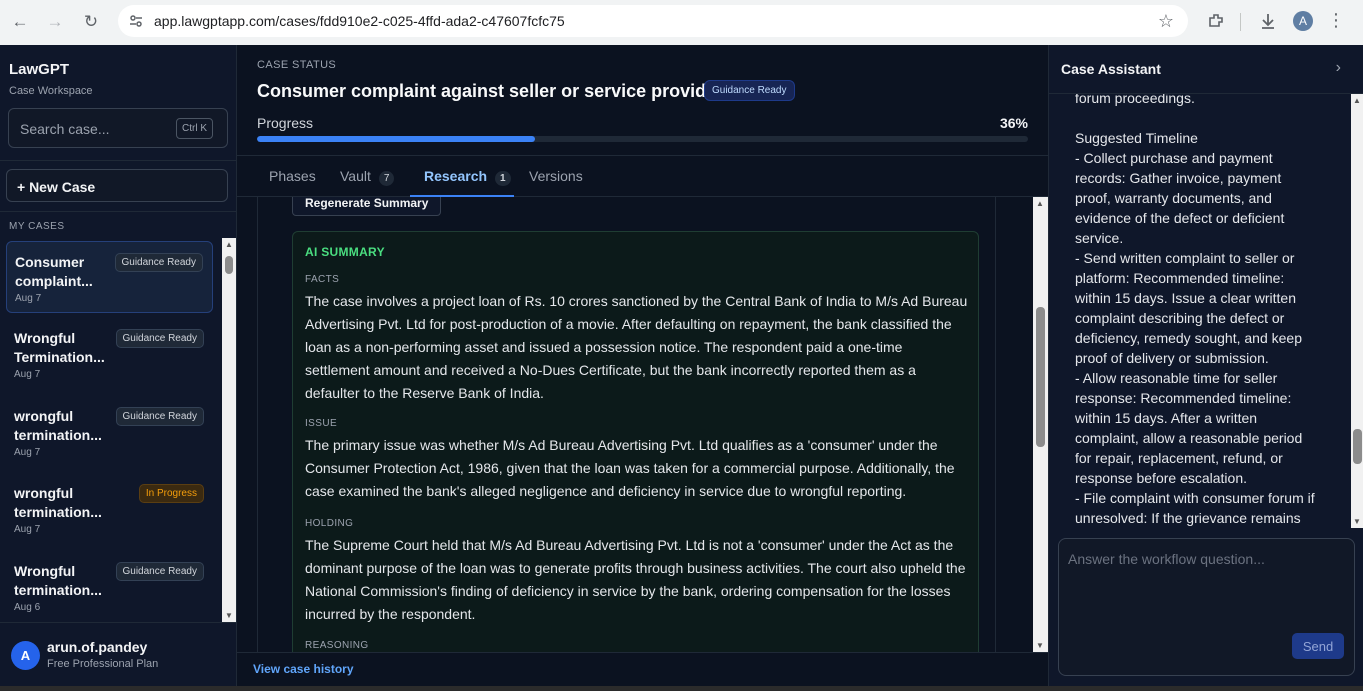 The image size is (1363, 691). What do you see at coordinates (171, 493) in the screenshot?
I see `status-badge: In Progress` at bounding box center [171, 493].